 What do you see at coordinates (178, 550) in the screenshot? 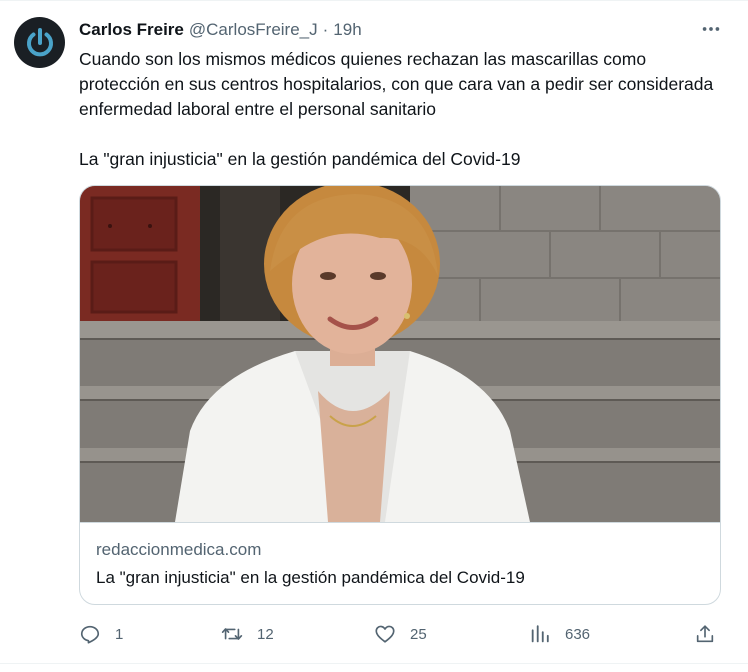
I see `card-domain: redaccionmedica.com` at bounding box center [178, 550].